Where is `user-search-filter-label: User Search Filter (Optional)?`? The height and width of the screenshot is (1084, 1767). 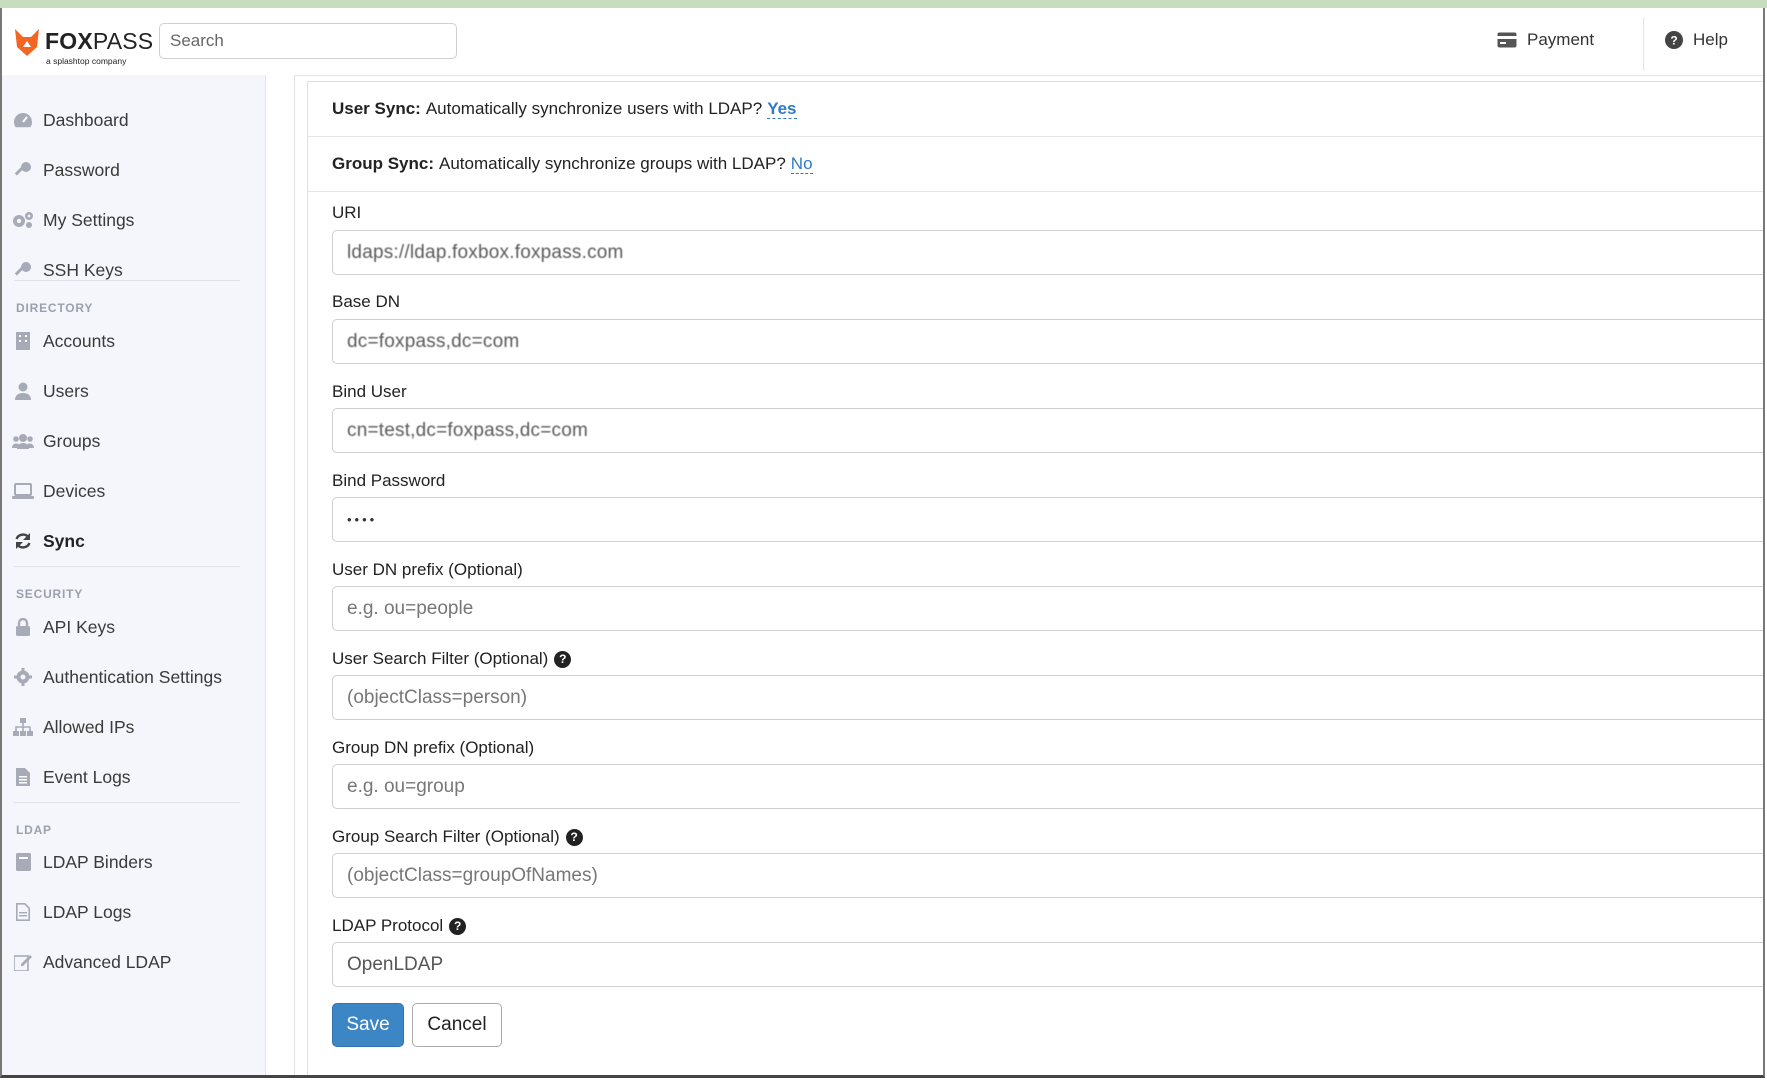
user-search-filter-label: User Search Filter (Optional)? is located at coordinates (452, 659).